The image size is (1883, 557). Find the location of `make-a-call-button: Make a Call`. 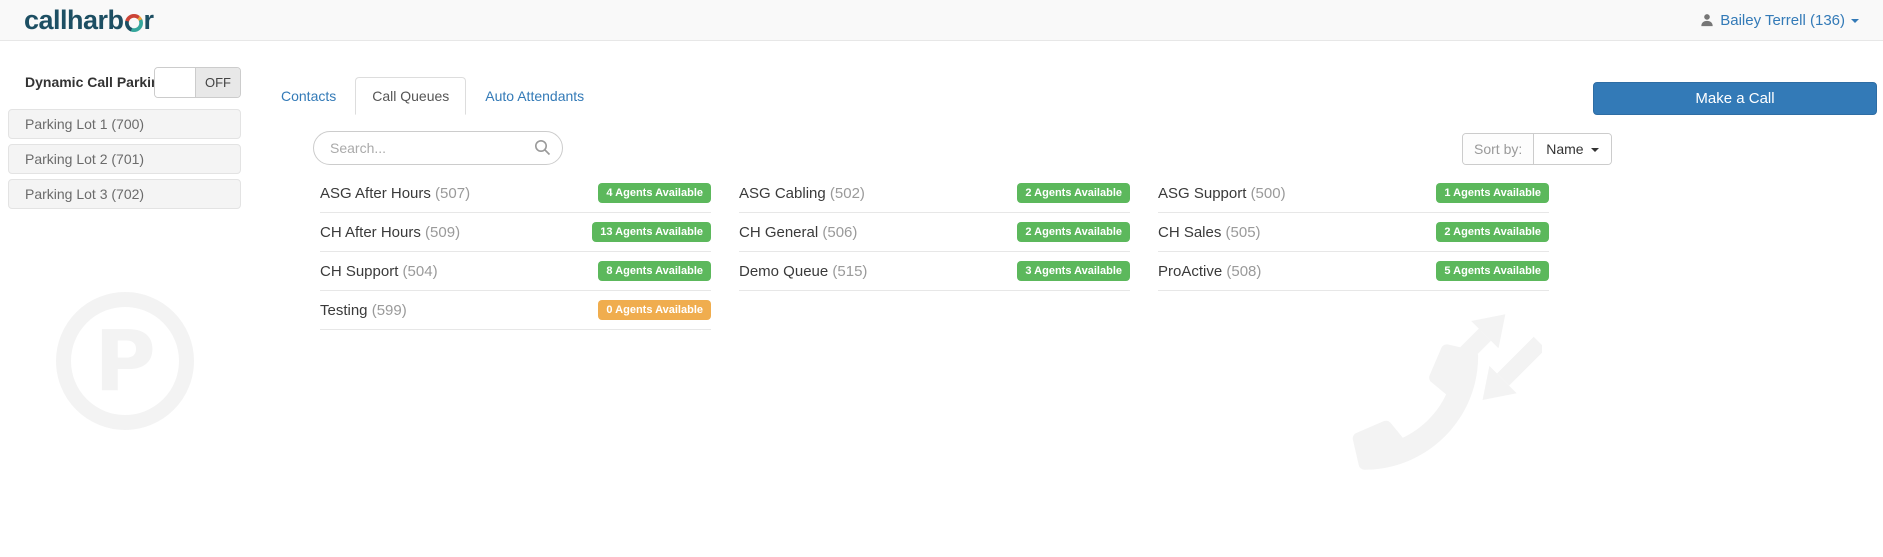

make-a-call-button: Make a Call is located at coordinates (1735, 98).